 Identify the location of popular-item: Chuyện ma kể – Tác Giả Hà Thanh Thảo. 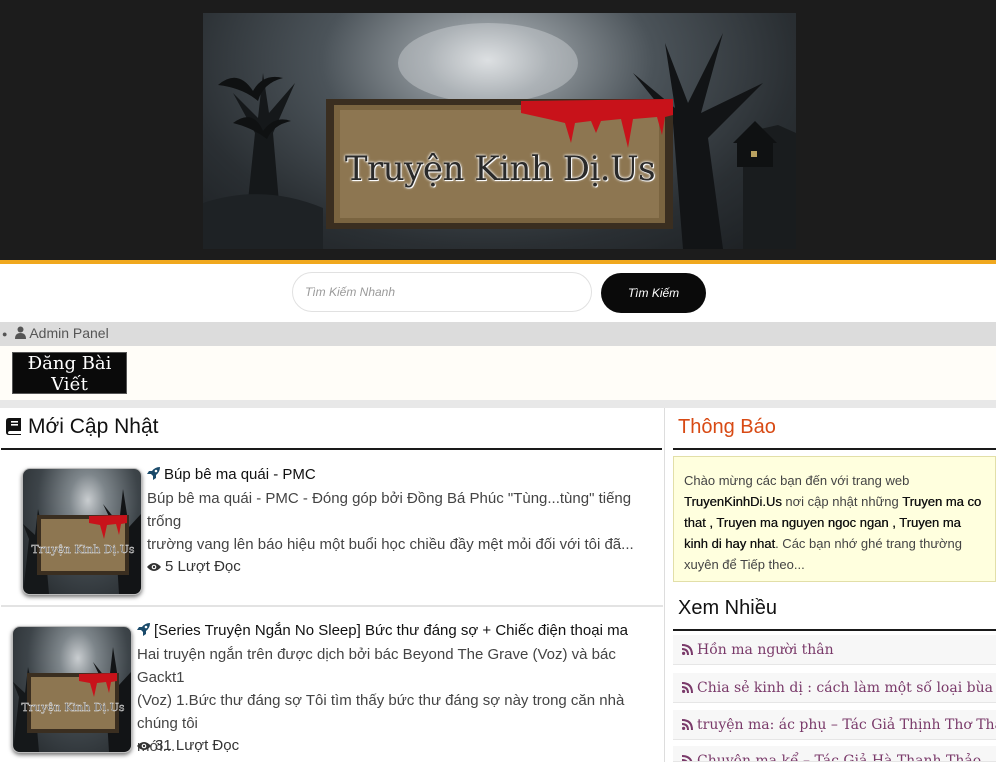
(834, 754).